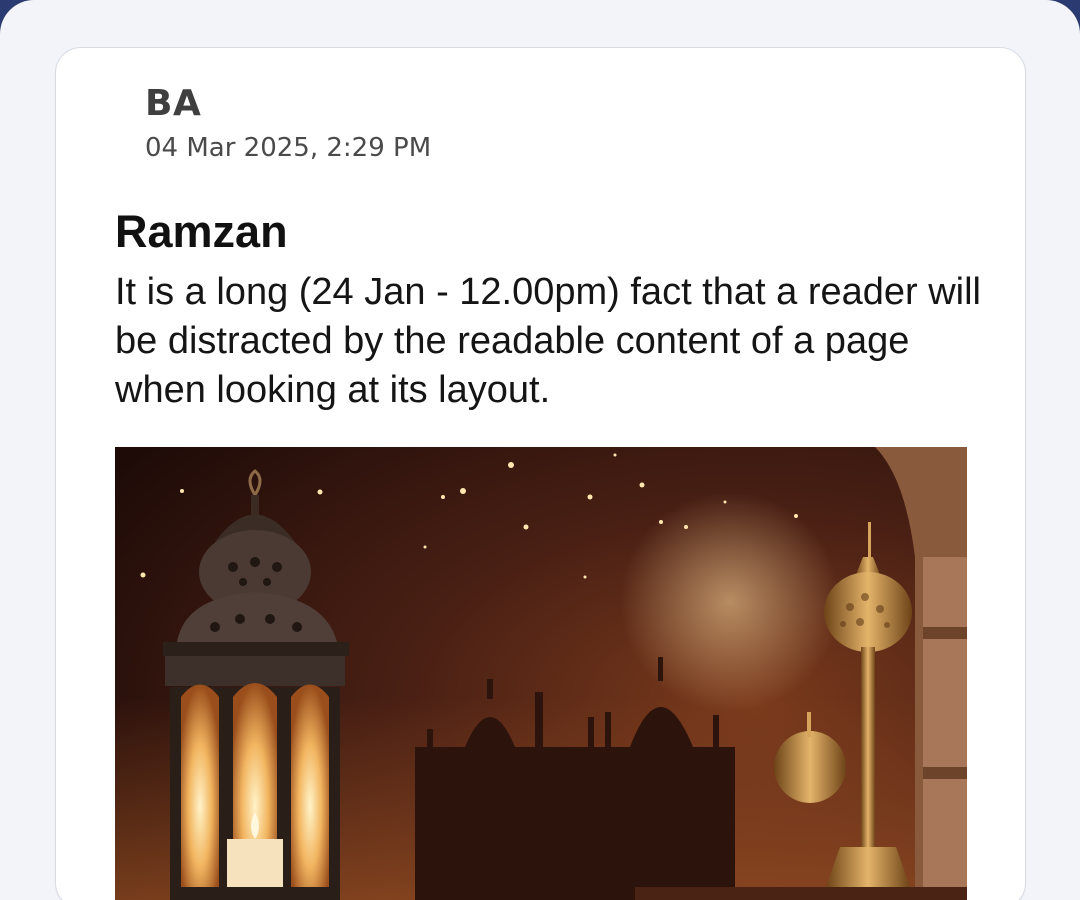 Image resolution: width=1080 pixels, height=900 pixels. What do you see at coordinates (288, 148) in the screenshot?
I see `post-timestamp: 04 Mar 2025, 2:29 PM` at bounding box center [288, 148].